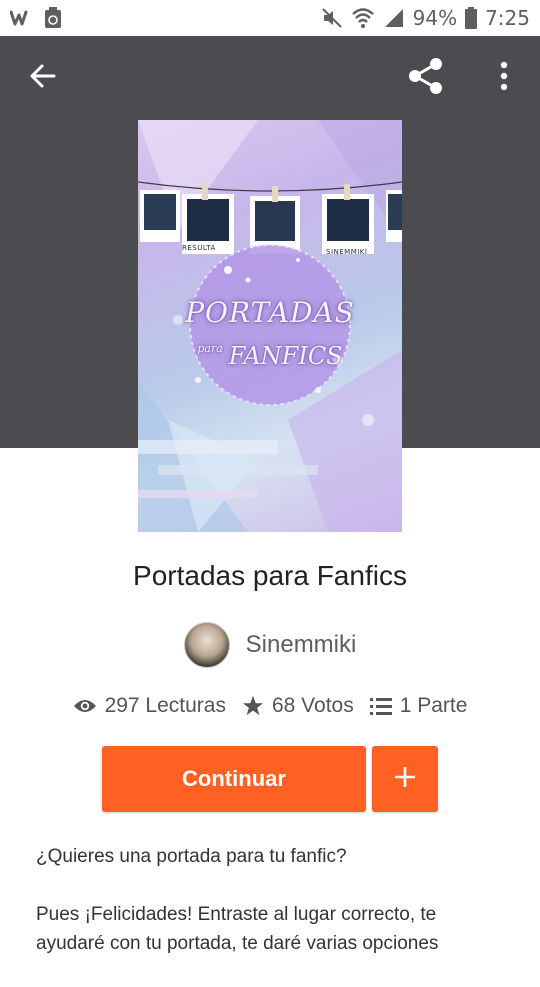 The width and height of the screenshot is (540, 987). What do you see at coordinates (199, 248) in the screenshot?
I see `photo-label-left: RESULTA` at bounding box center [199, 248].